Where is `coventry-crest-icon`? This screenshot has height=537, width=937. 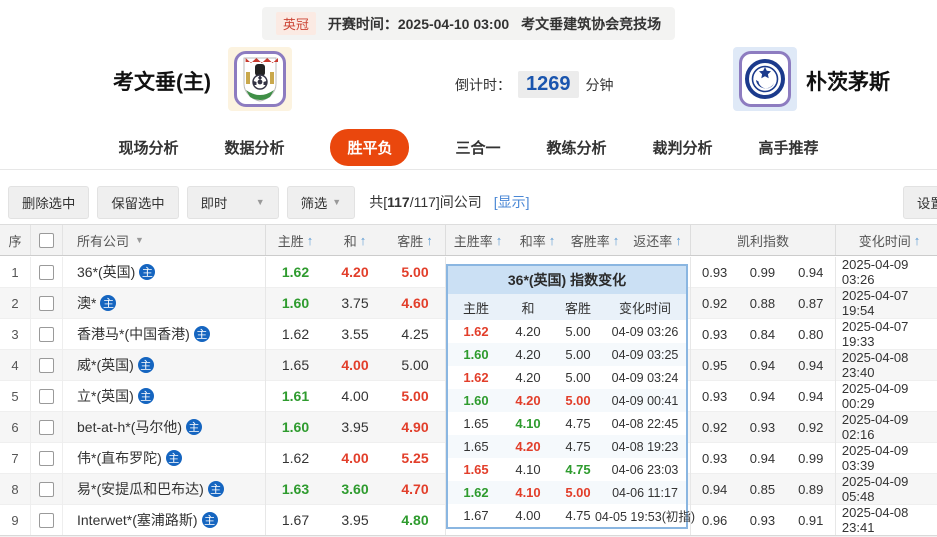 coventry-crest-icon is located at coordinates (260, 79).